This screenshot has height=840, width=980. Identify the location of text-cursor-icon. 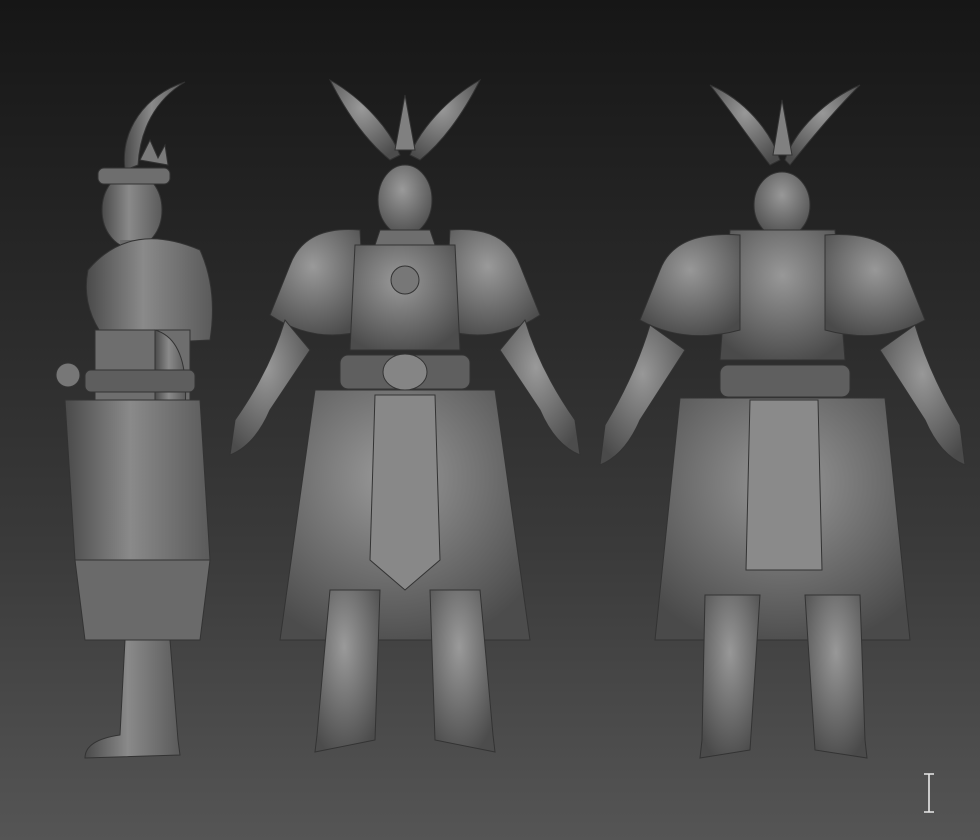
(929, 793).